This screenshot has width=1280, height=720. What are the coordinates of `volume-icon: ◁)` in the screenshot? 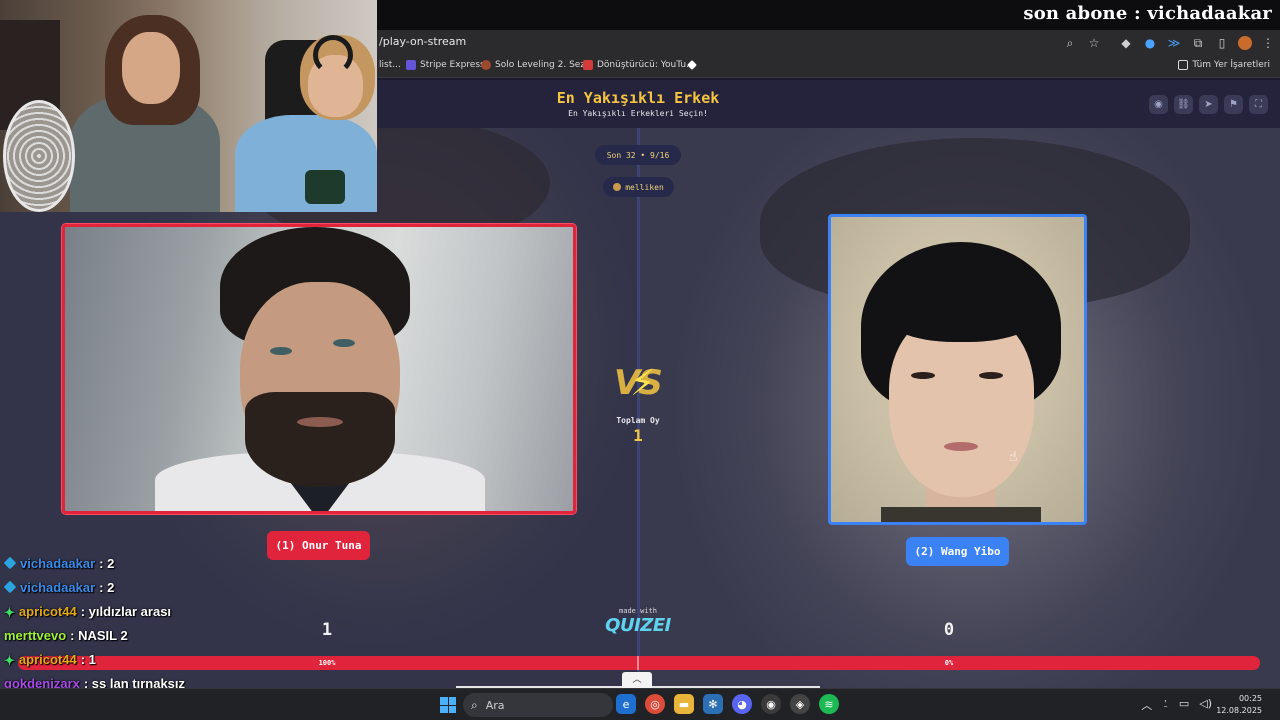 It's located at (1205, 705).